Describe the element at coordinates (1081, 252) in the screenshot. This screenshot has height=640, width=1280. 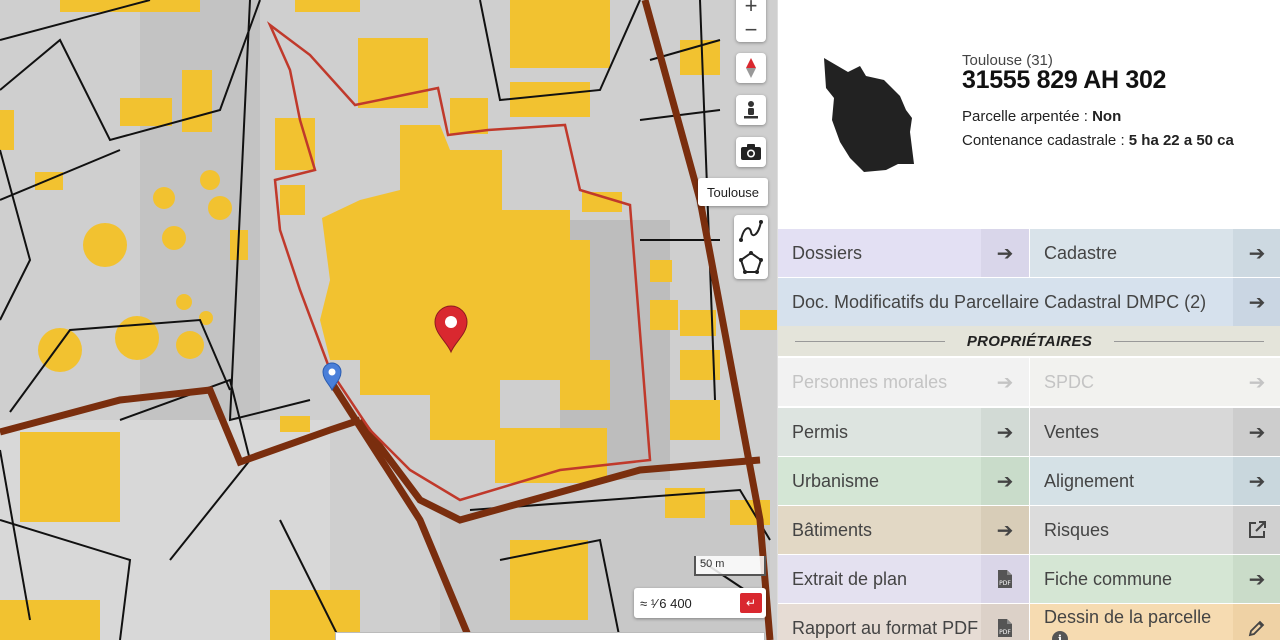
I see `menu-cadastre-label: Cadastre` at that location.